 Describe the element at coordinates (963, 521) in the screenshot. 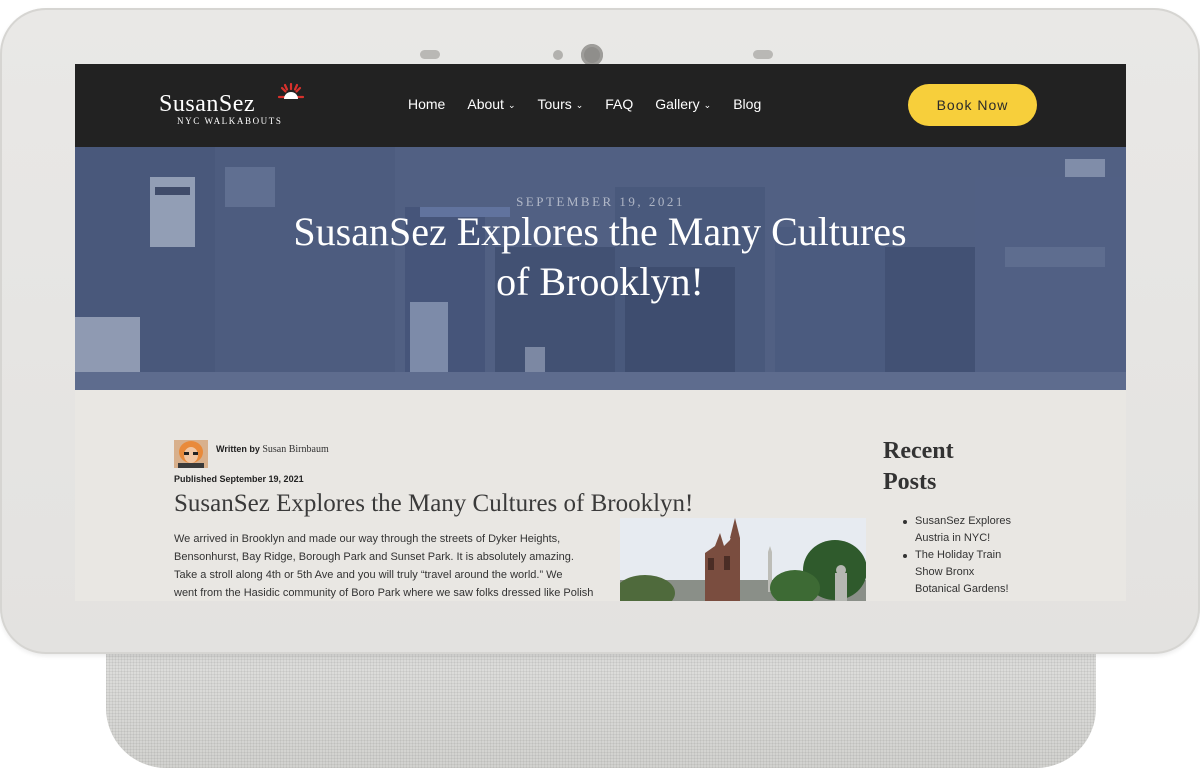

I see `recent-post-line: SusanSez Explores` at that location.